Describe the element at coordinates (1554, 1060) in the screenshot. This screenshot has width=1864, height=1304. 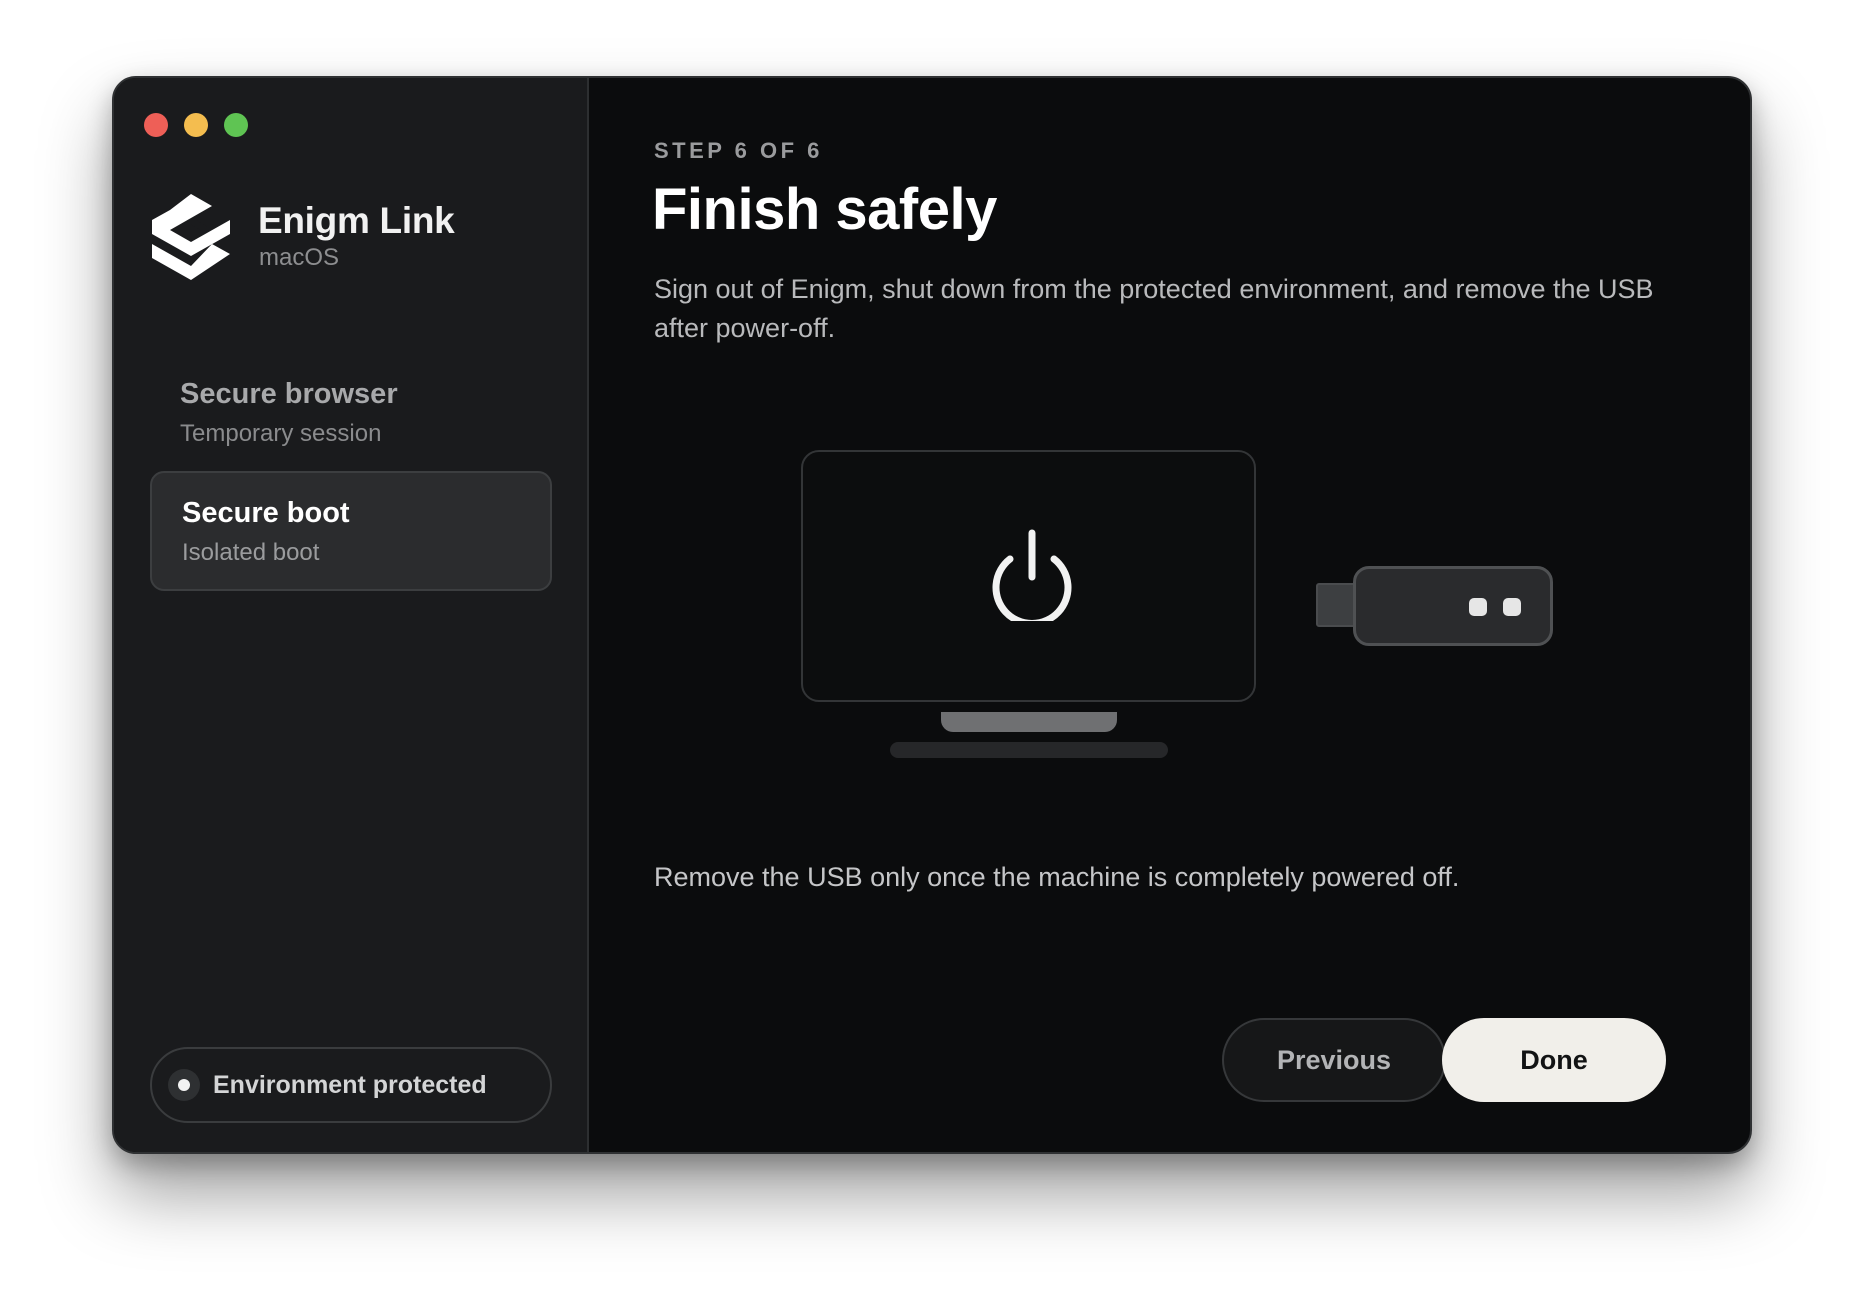
I see `done-button: Done` at that location.